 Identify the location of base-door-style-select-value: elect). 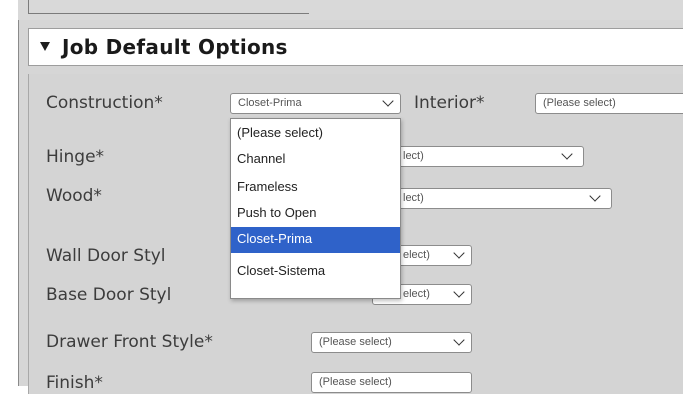
(416, 294).